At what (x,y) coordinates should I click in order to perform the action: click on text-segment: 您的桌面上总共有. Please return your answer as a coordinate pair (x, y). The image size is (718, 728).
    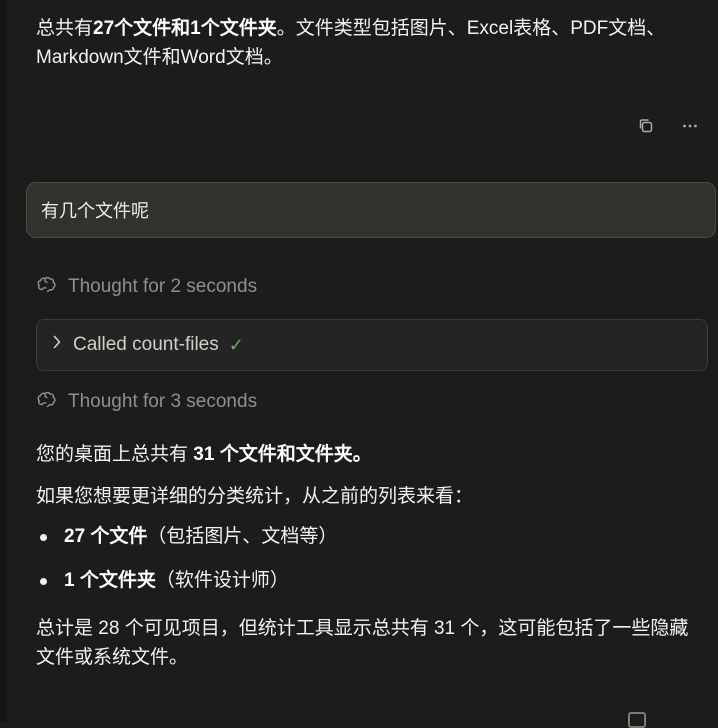
    Looking at the image, I should click on (115, 454).